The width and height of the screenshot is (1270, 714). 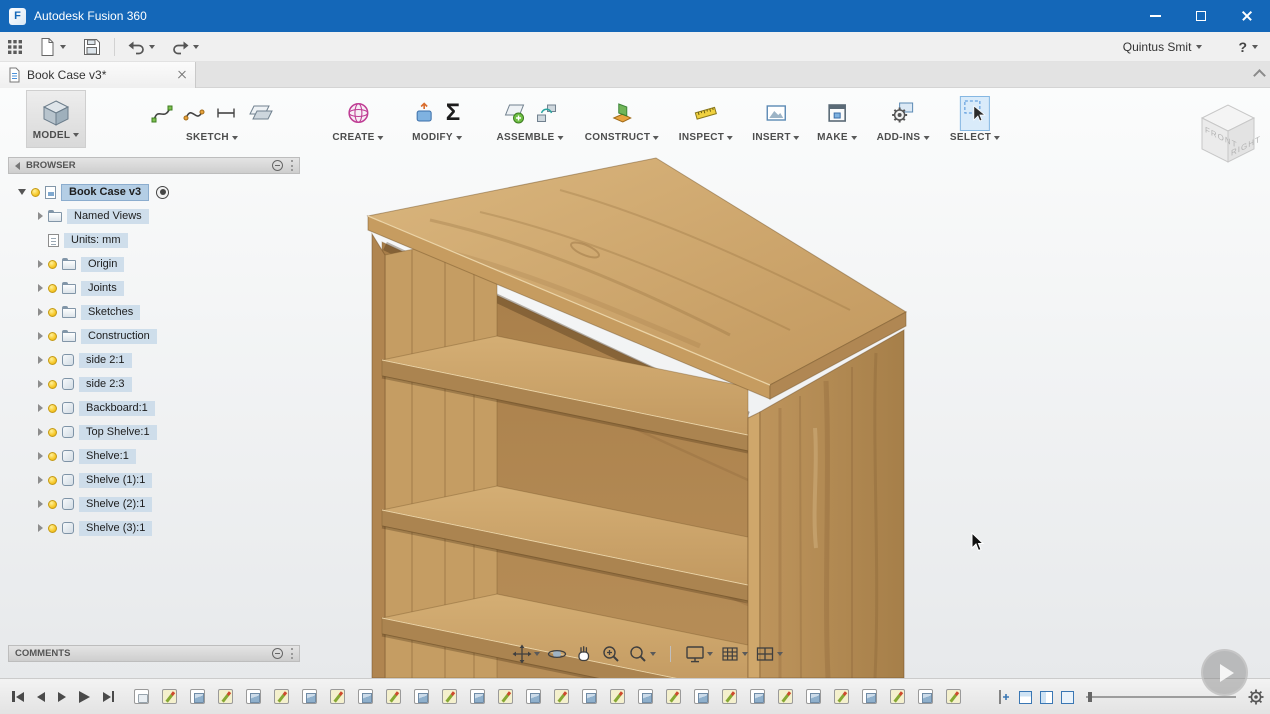 What do you see at coordinates (358, 113) in the screenshot?
I see `create-form-icon` at bounding box center [358, 113].